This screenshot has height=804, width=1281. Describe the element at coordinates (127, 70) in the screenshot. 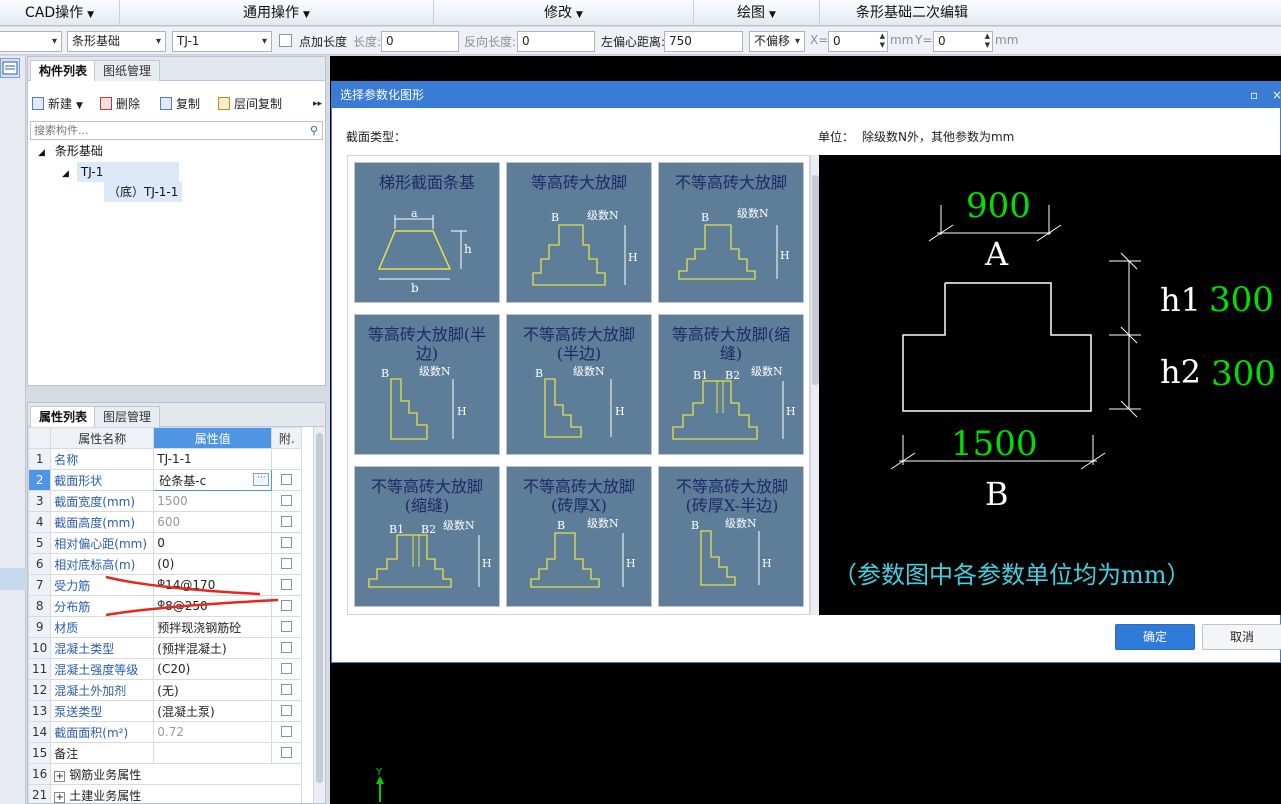

I see `tab-drawing-management: 图纸管理` at that location.